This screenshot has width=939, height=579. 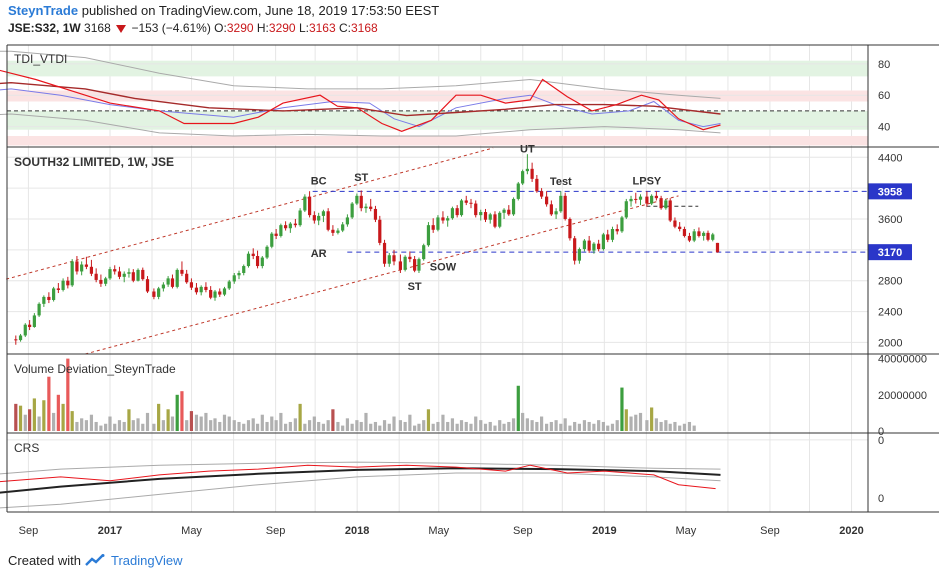 I want to click on x-tick-label: May, so click(x=191, y=531).